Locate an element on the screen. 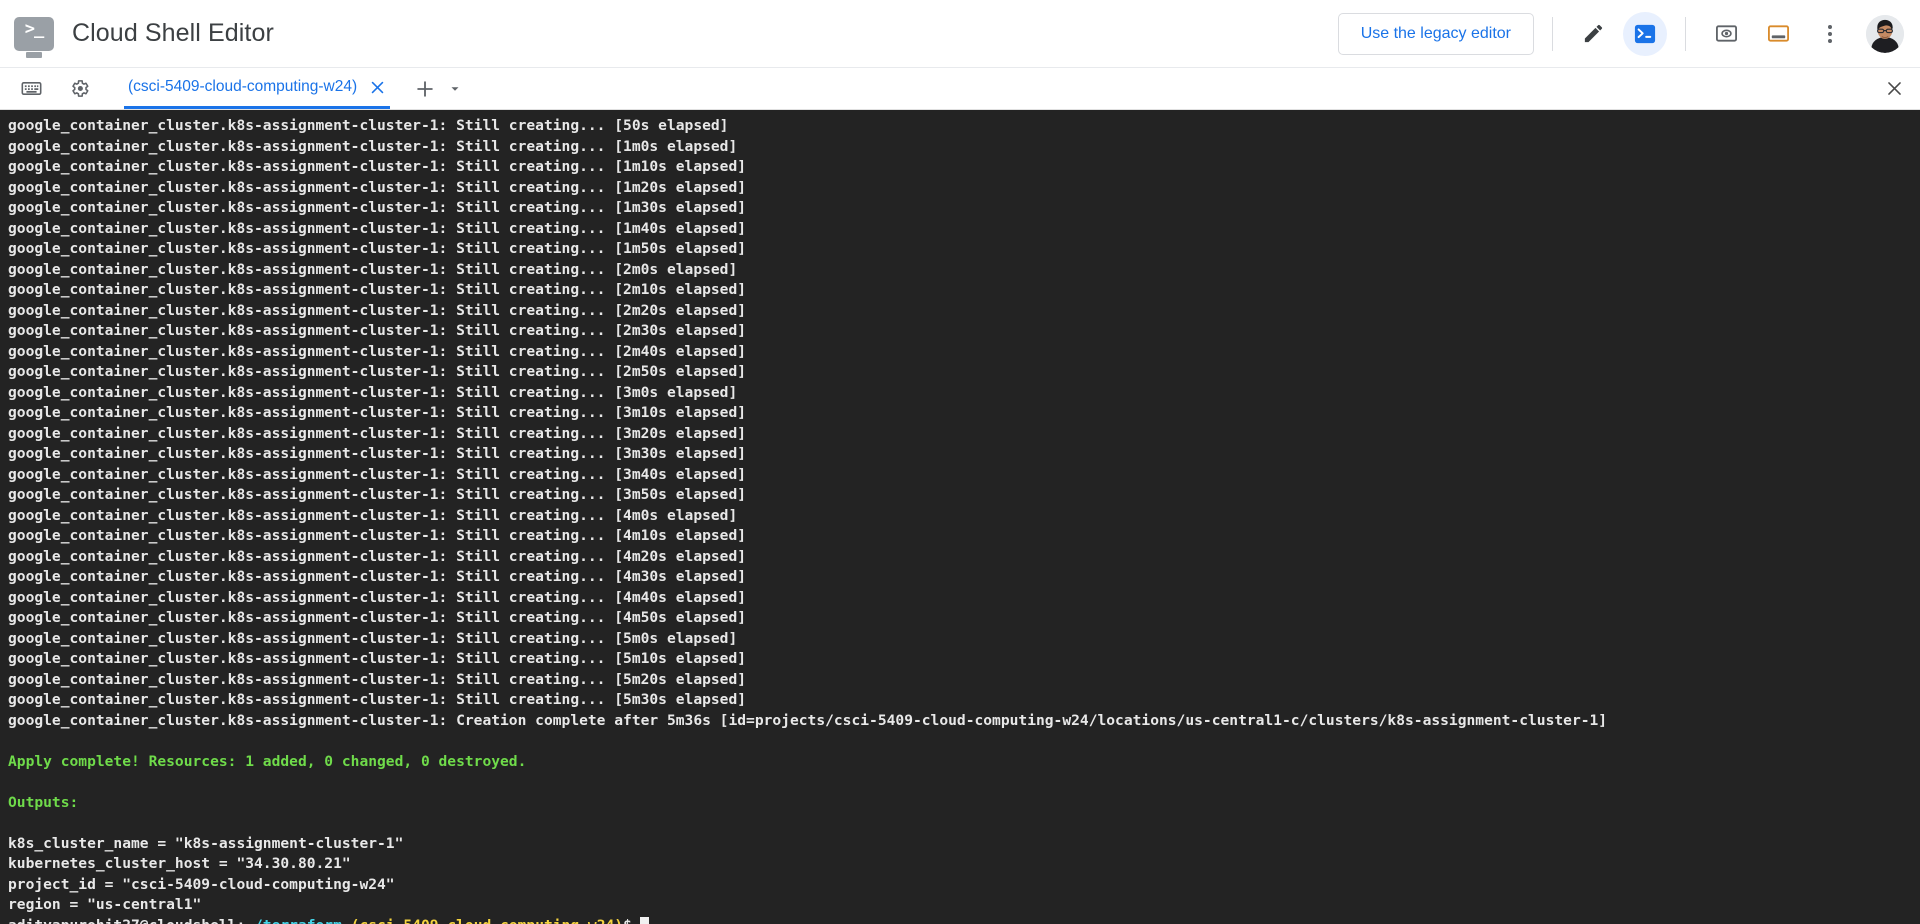 The image size is (1920, 924). page-title: Cloud Shell Editor is located at coordinates (173, 33).